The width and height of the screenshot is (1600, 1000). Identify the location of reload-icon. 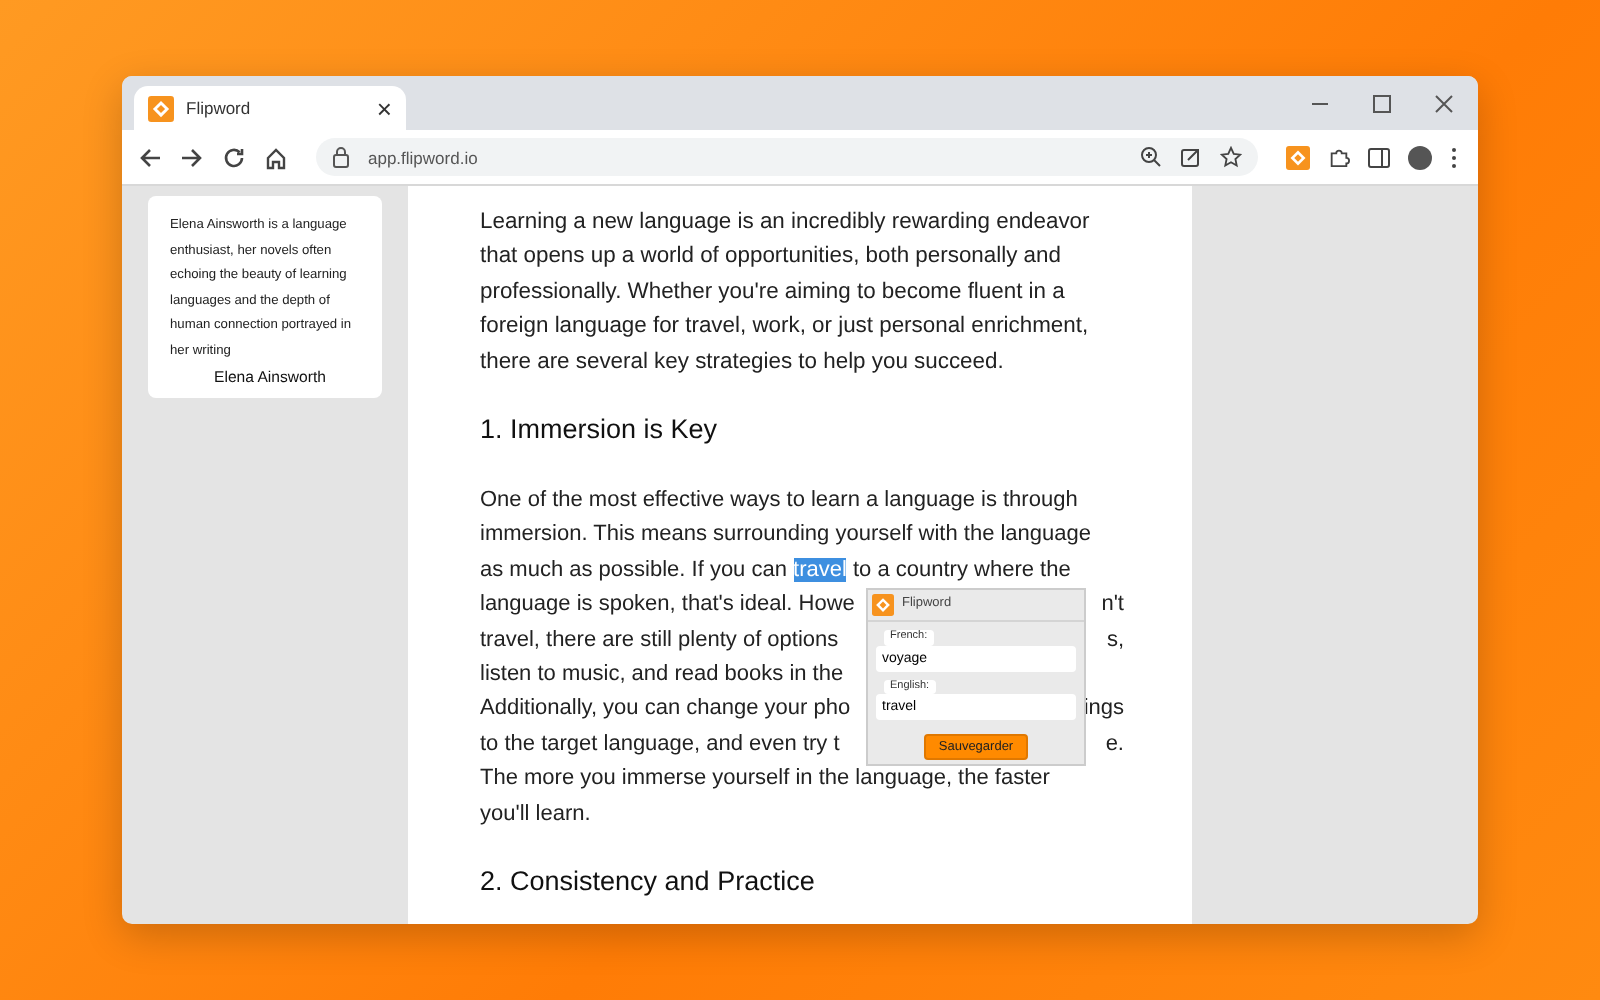
(234, 157).